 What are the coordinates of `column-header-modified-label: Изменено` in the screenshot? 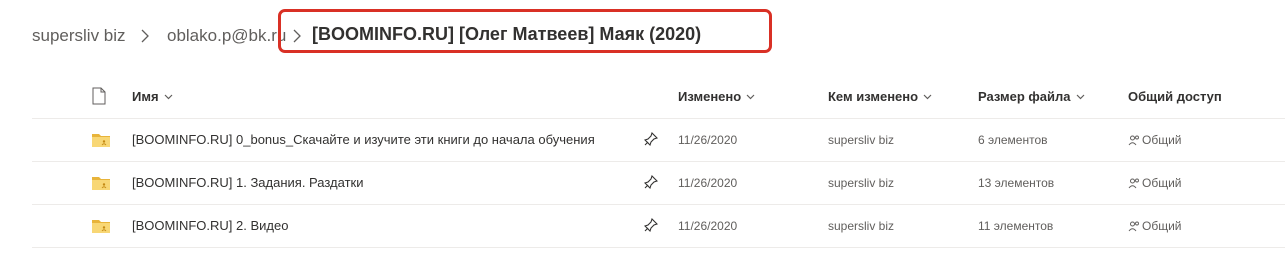 It's located at (710, 96).